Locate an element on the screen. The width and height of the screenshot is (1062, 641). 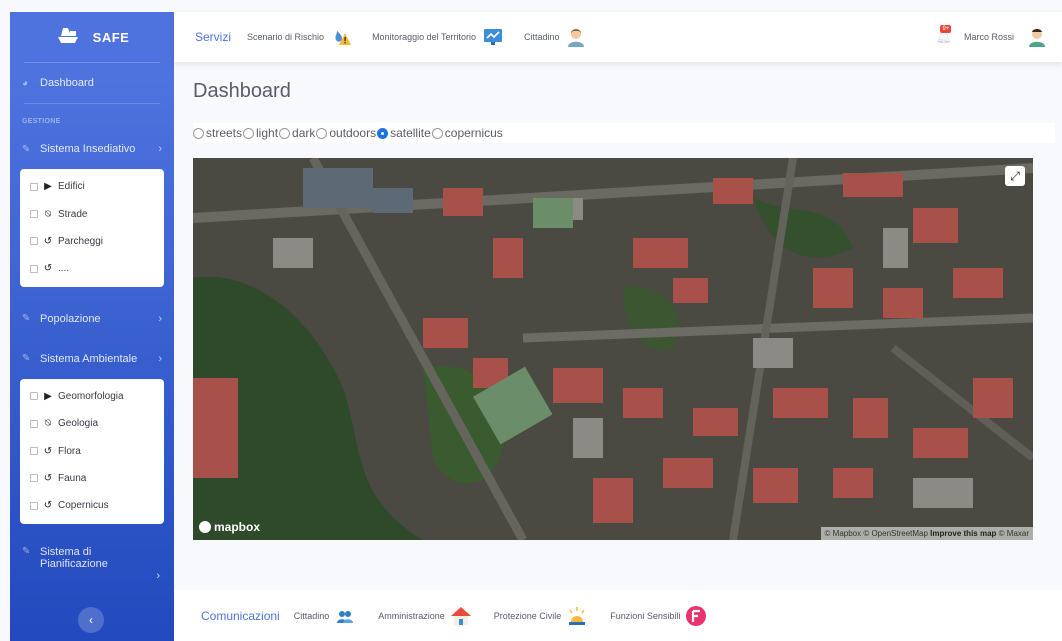
layer-item-copernicus: ↺ Copernicus is located at coordinates (92, 505).